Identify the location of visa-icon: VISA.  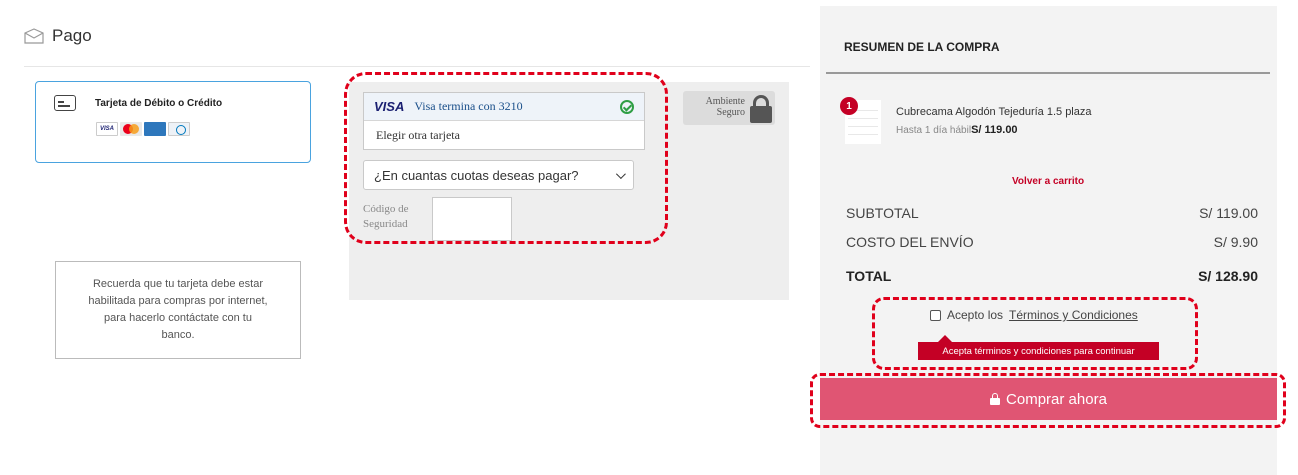
(389, 106).